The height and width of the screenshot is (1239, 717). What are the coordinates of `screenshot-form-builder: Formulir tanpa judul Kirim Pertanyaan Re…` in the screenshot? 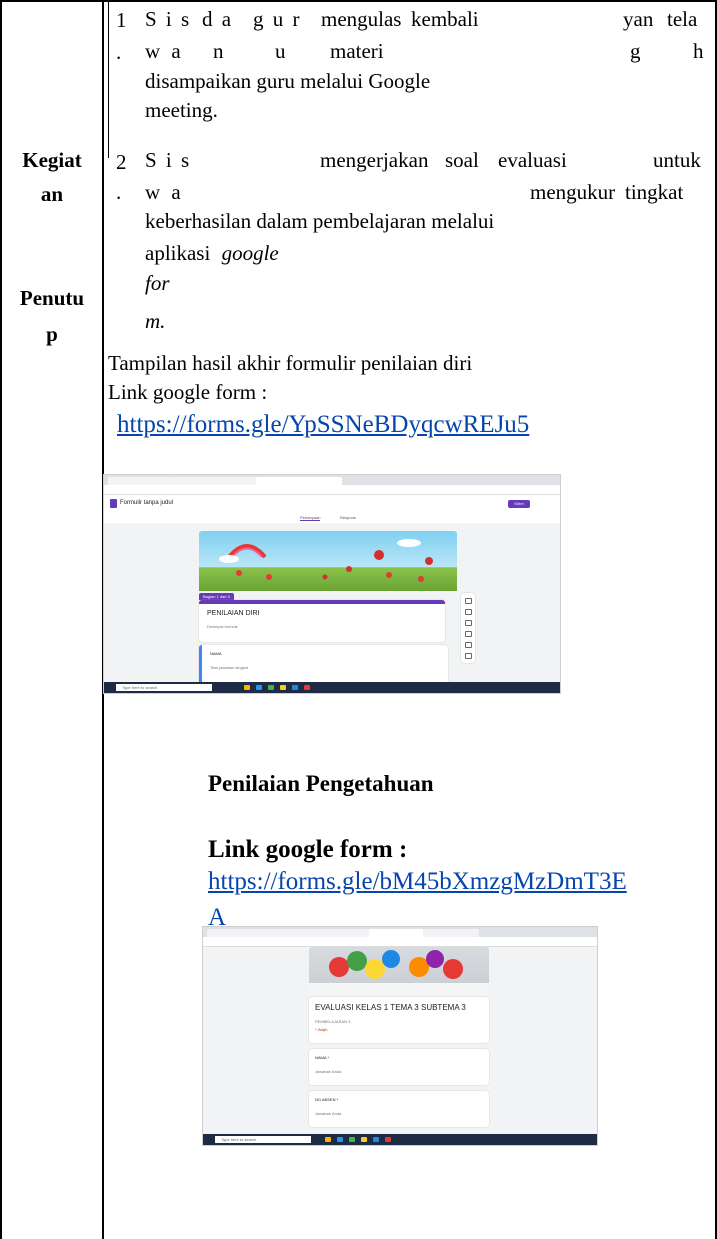 It's located at (332, 584).